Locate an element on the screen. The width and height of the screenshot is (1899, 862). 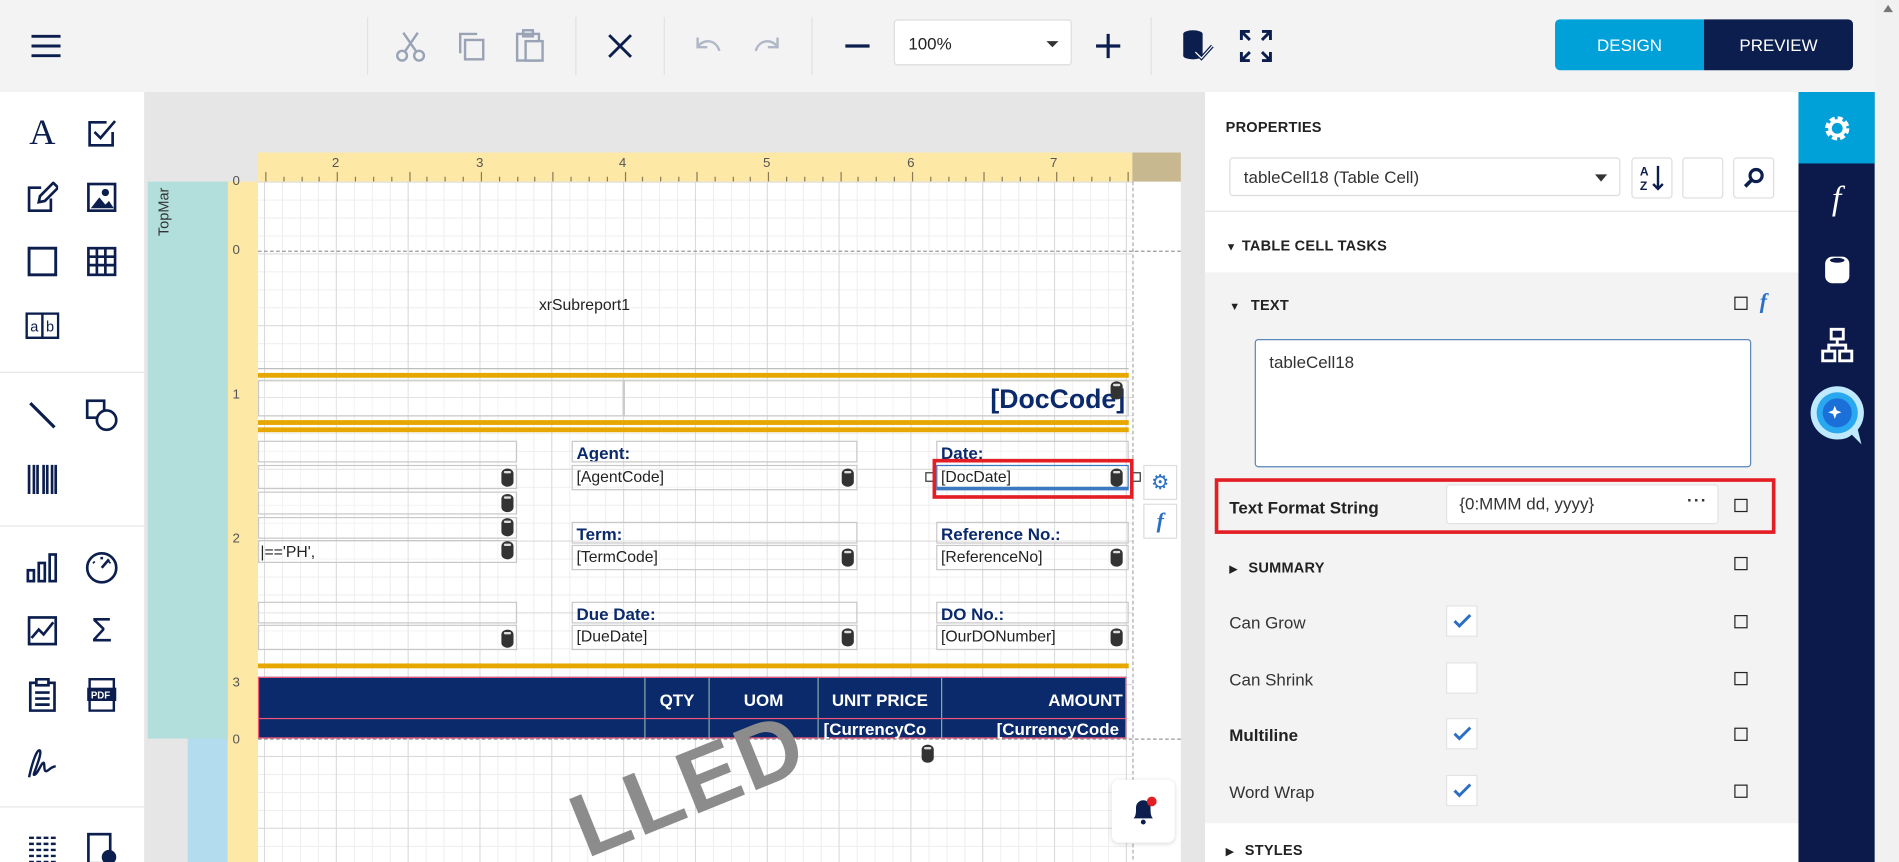
zoom-out-icon is located at coordinates (857, 46).